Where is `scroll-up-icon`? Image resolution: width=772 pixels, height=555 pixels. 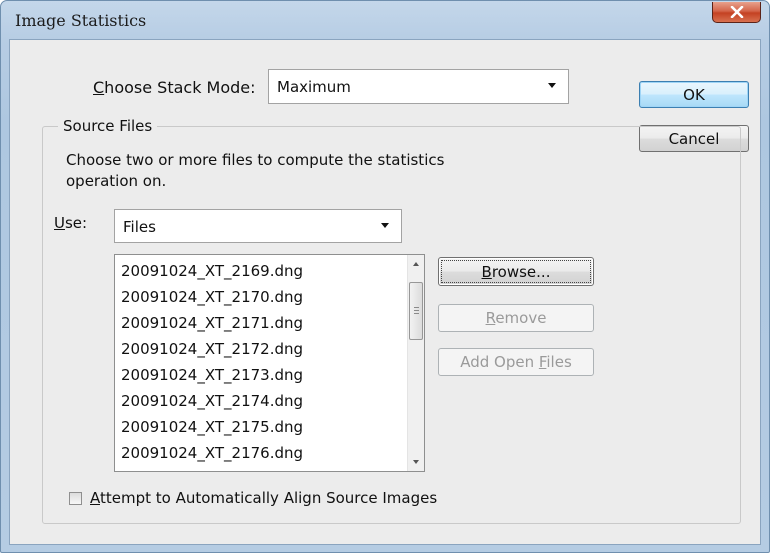 scroll-up-icon is located at coordinates (416, 264).